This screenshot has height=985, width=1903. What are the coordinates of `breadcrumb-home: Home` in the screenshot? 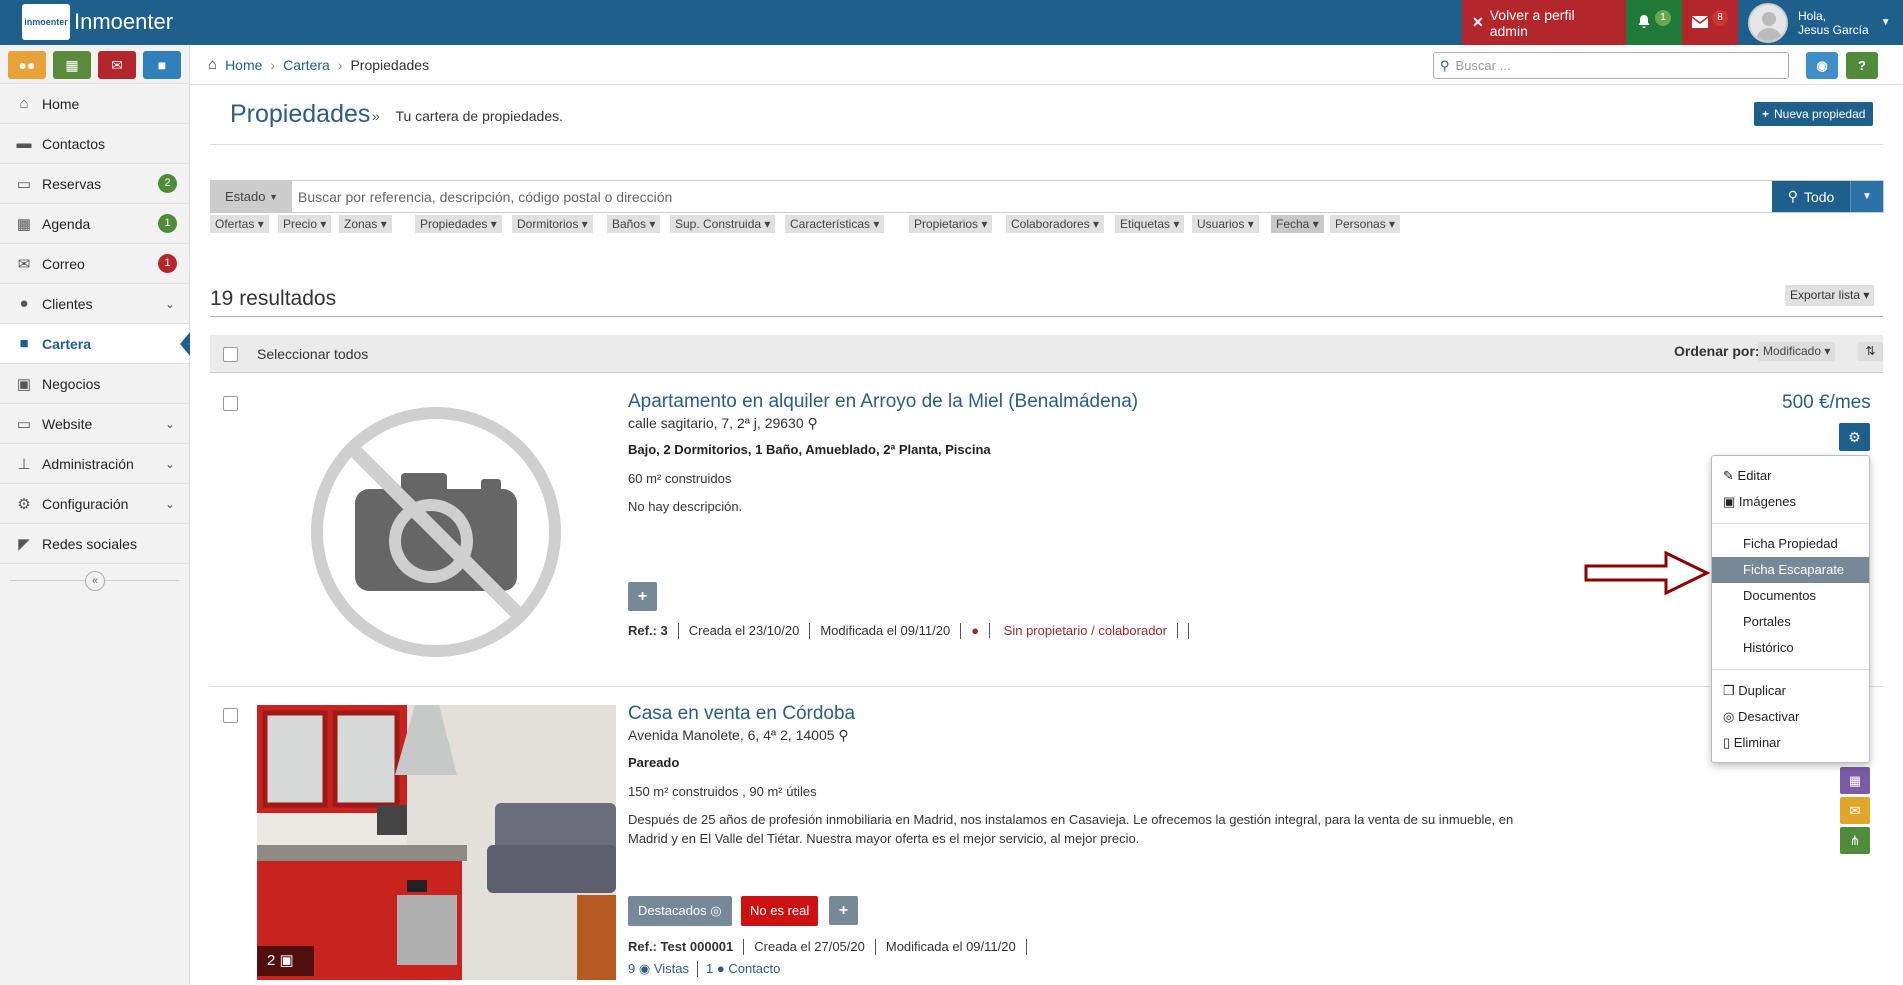 It's located at (243, 65).